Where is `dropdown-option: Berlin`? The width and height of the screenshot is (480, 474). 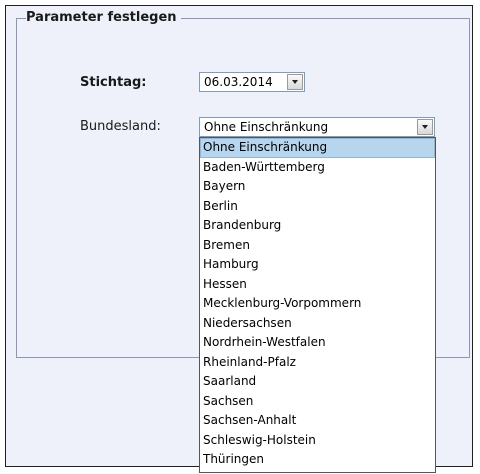 dropdown-option: Berlin is located at coordinates (317, 207).